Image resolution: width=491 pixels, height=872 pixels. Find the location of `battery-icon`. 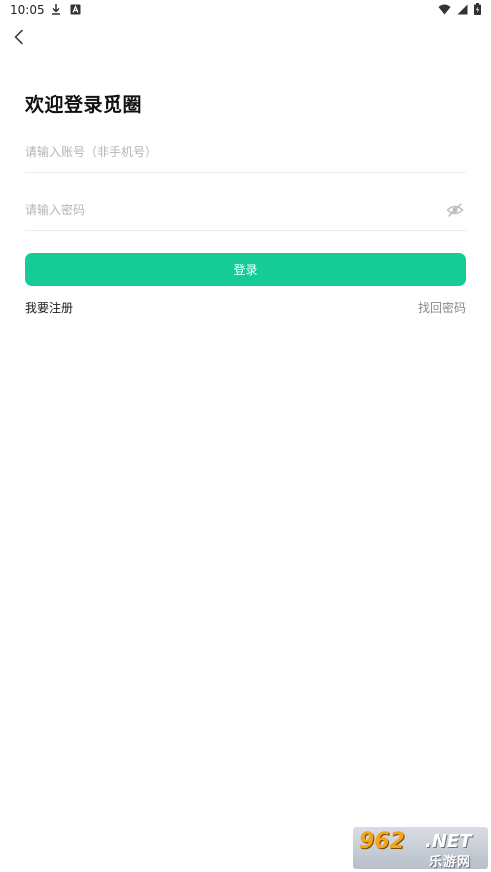

battery-icon is located at coordinates (477, 10).